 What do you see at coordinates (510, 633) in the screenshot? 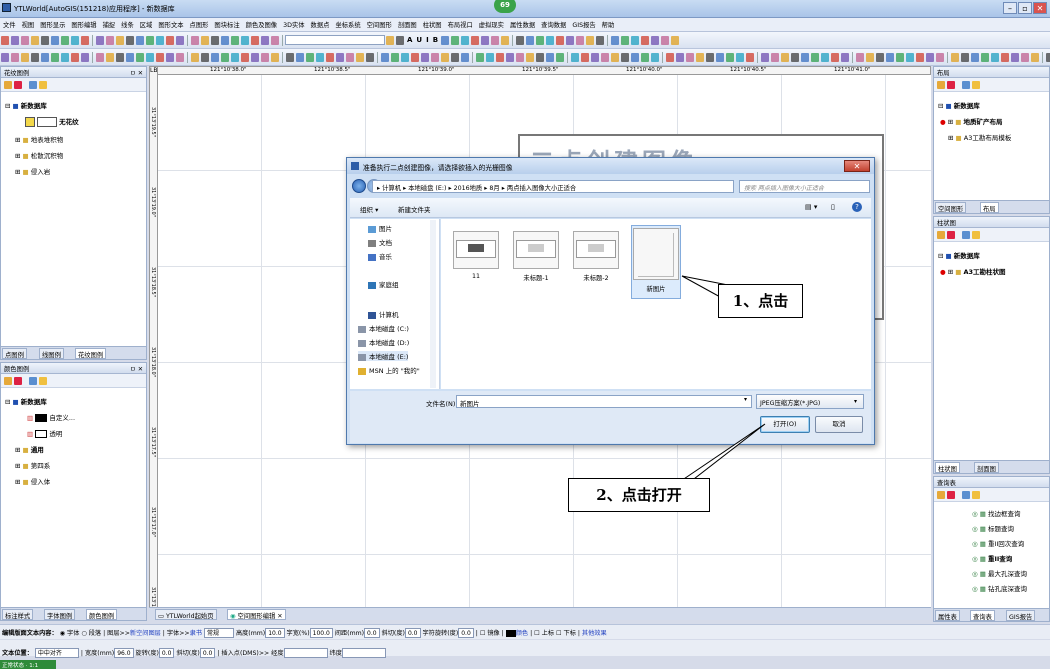
I see `color-swatch-icon` at bounding box center [510, 633].